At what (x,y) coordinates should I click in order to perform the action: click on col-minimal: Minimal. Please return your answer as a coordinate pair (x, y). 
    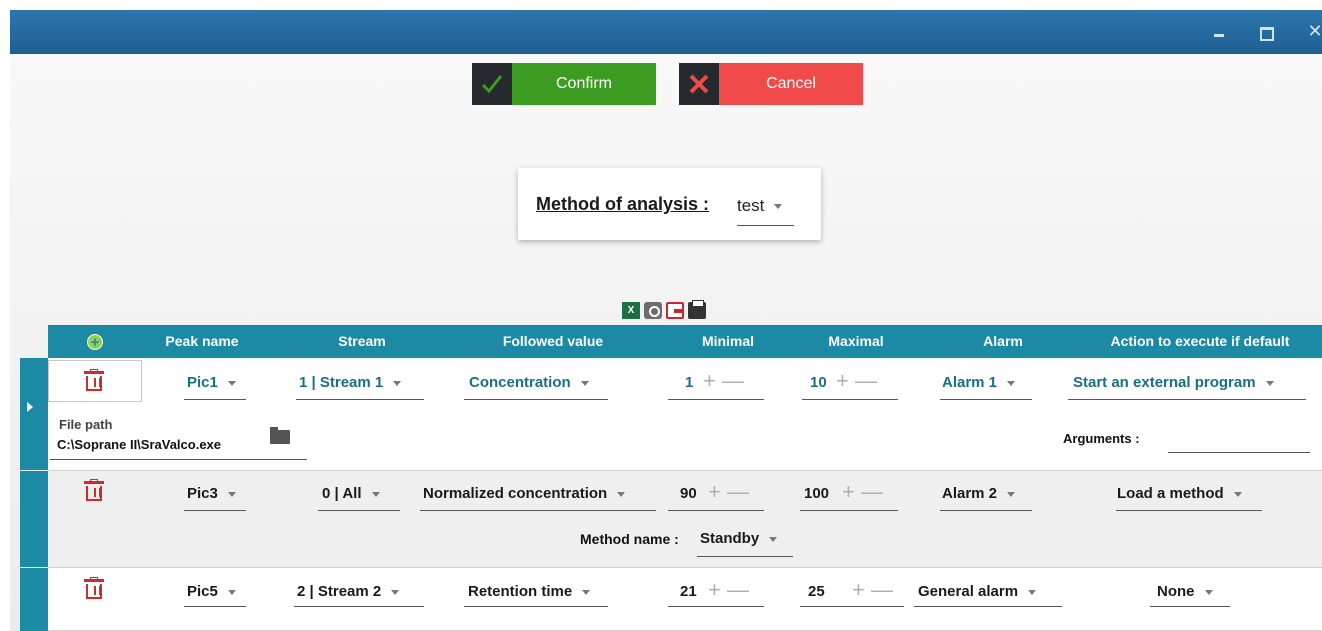
    Looking at the image, I should click on (728, 341).